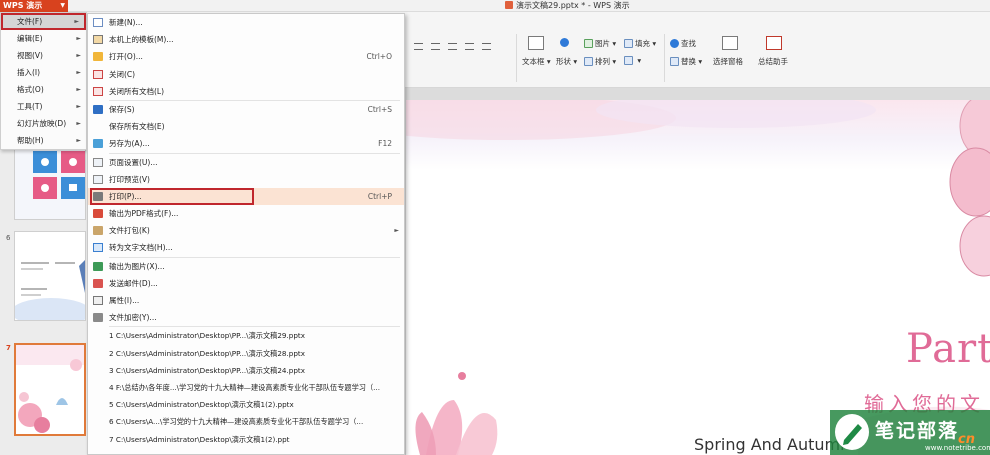  What do you see at coordinates (452, 46) in the screenshot?
I see `align-right-icon` at bounding box center [452, 46].